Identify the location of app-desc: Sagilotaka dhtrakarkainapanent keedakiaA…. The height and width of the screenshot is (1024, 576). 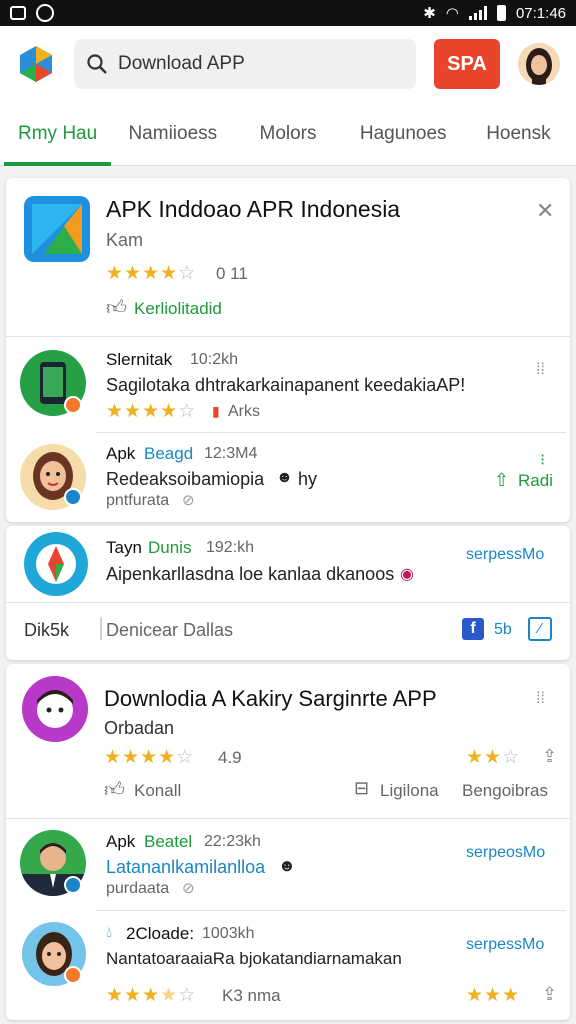
(286, 385).